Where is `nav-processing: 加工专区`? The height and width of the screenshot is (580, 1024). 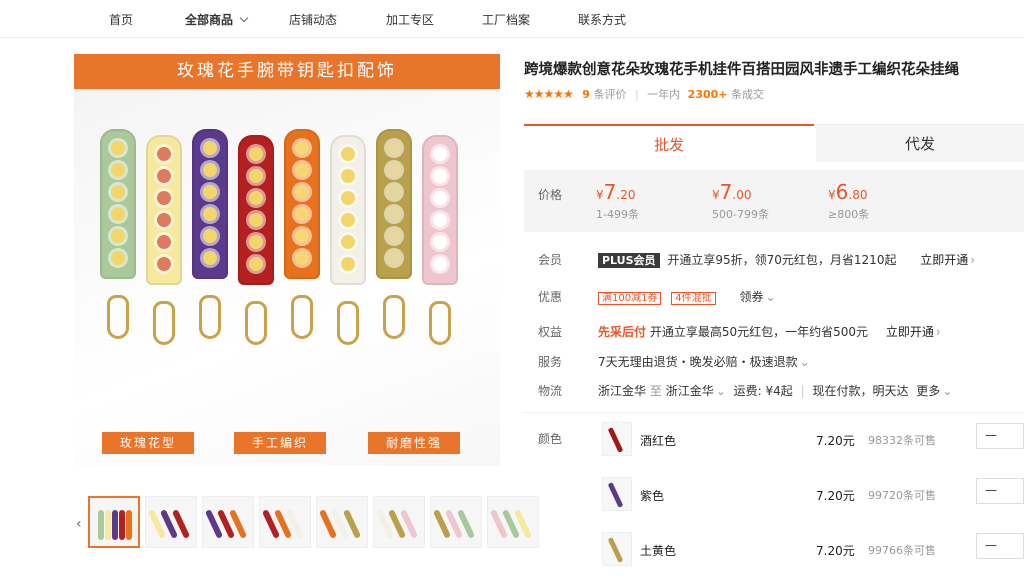 nav-processing: 加工专区 is located at coordinates (410, 19).